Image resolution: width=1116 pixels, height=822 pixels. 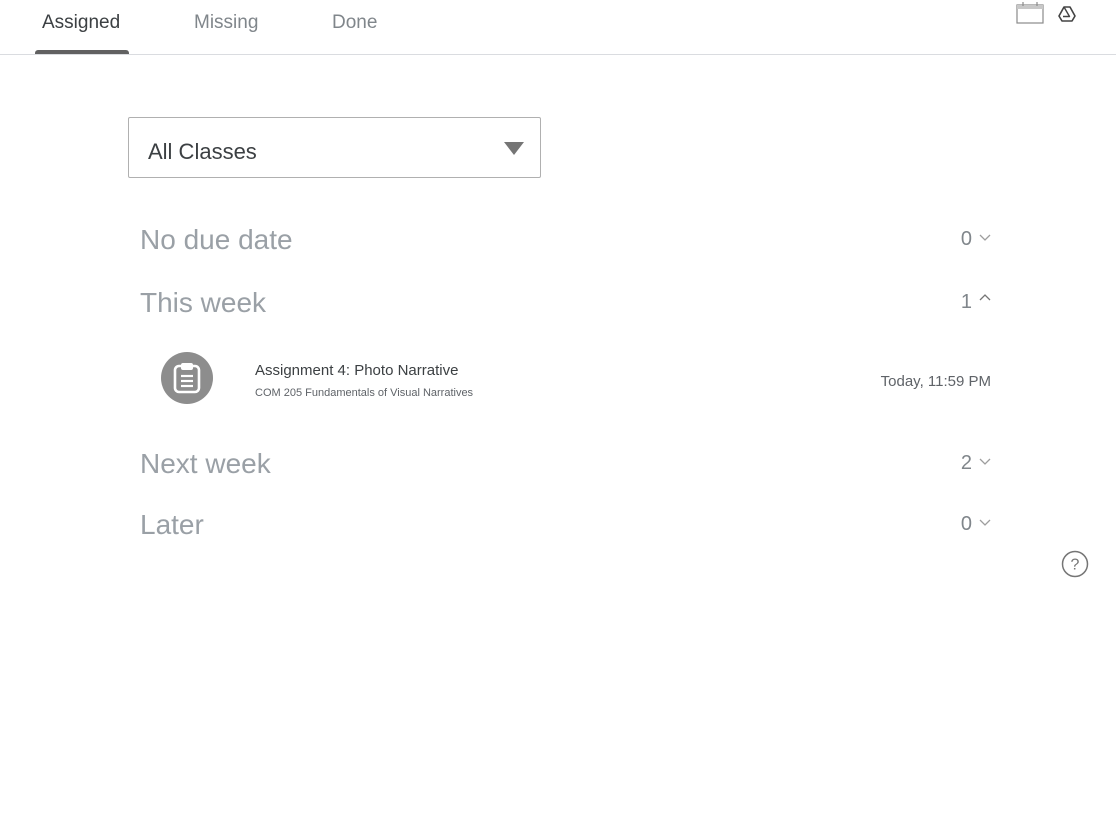 What do you see at coordinates (203, 302) in the screenshot?
I see `section-title: This week` at bounding box center [203, 302].